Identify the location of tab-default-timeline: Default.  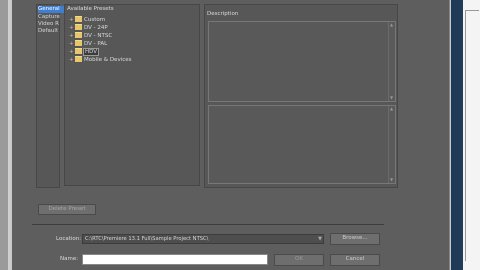
(51, 31).